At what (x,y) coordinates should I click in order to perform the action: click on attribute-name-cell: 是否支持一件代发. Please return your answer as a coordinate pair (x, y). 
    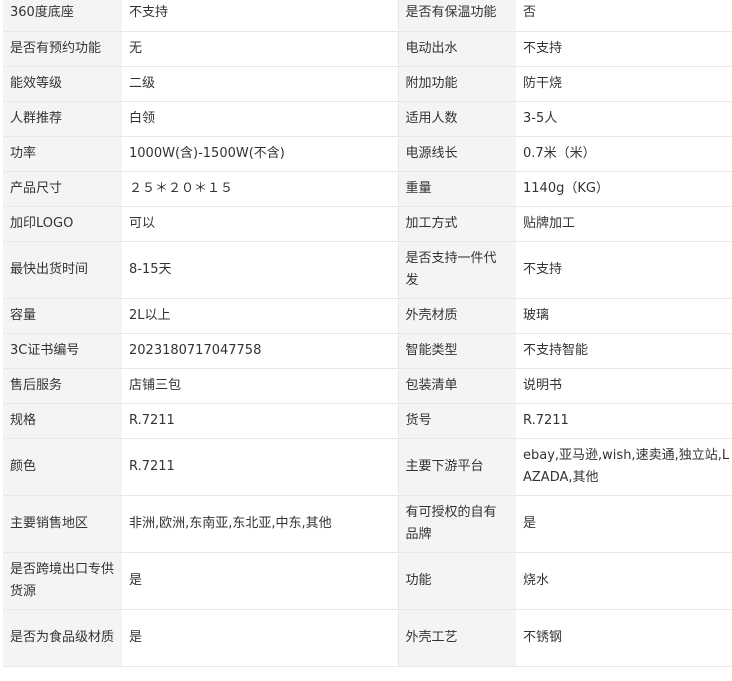
    Looking at the image, I should click on (457, 270).